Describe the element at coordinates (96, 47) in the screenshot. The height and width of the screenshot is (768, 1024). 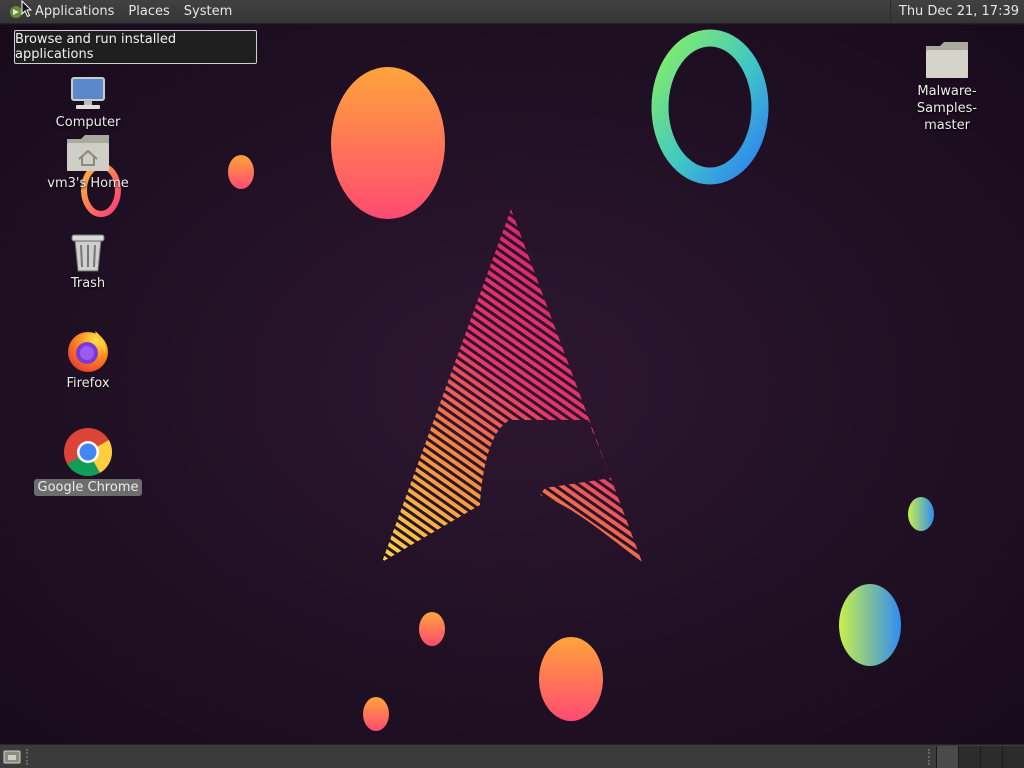
I see `tooltip-text: Browse and run installed applications` at that location.